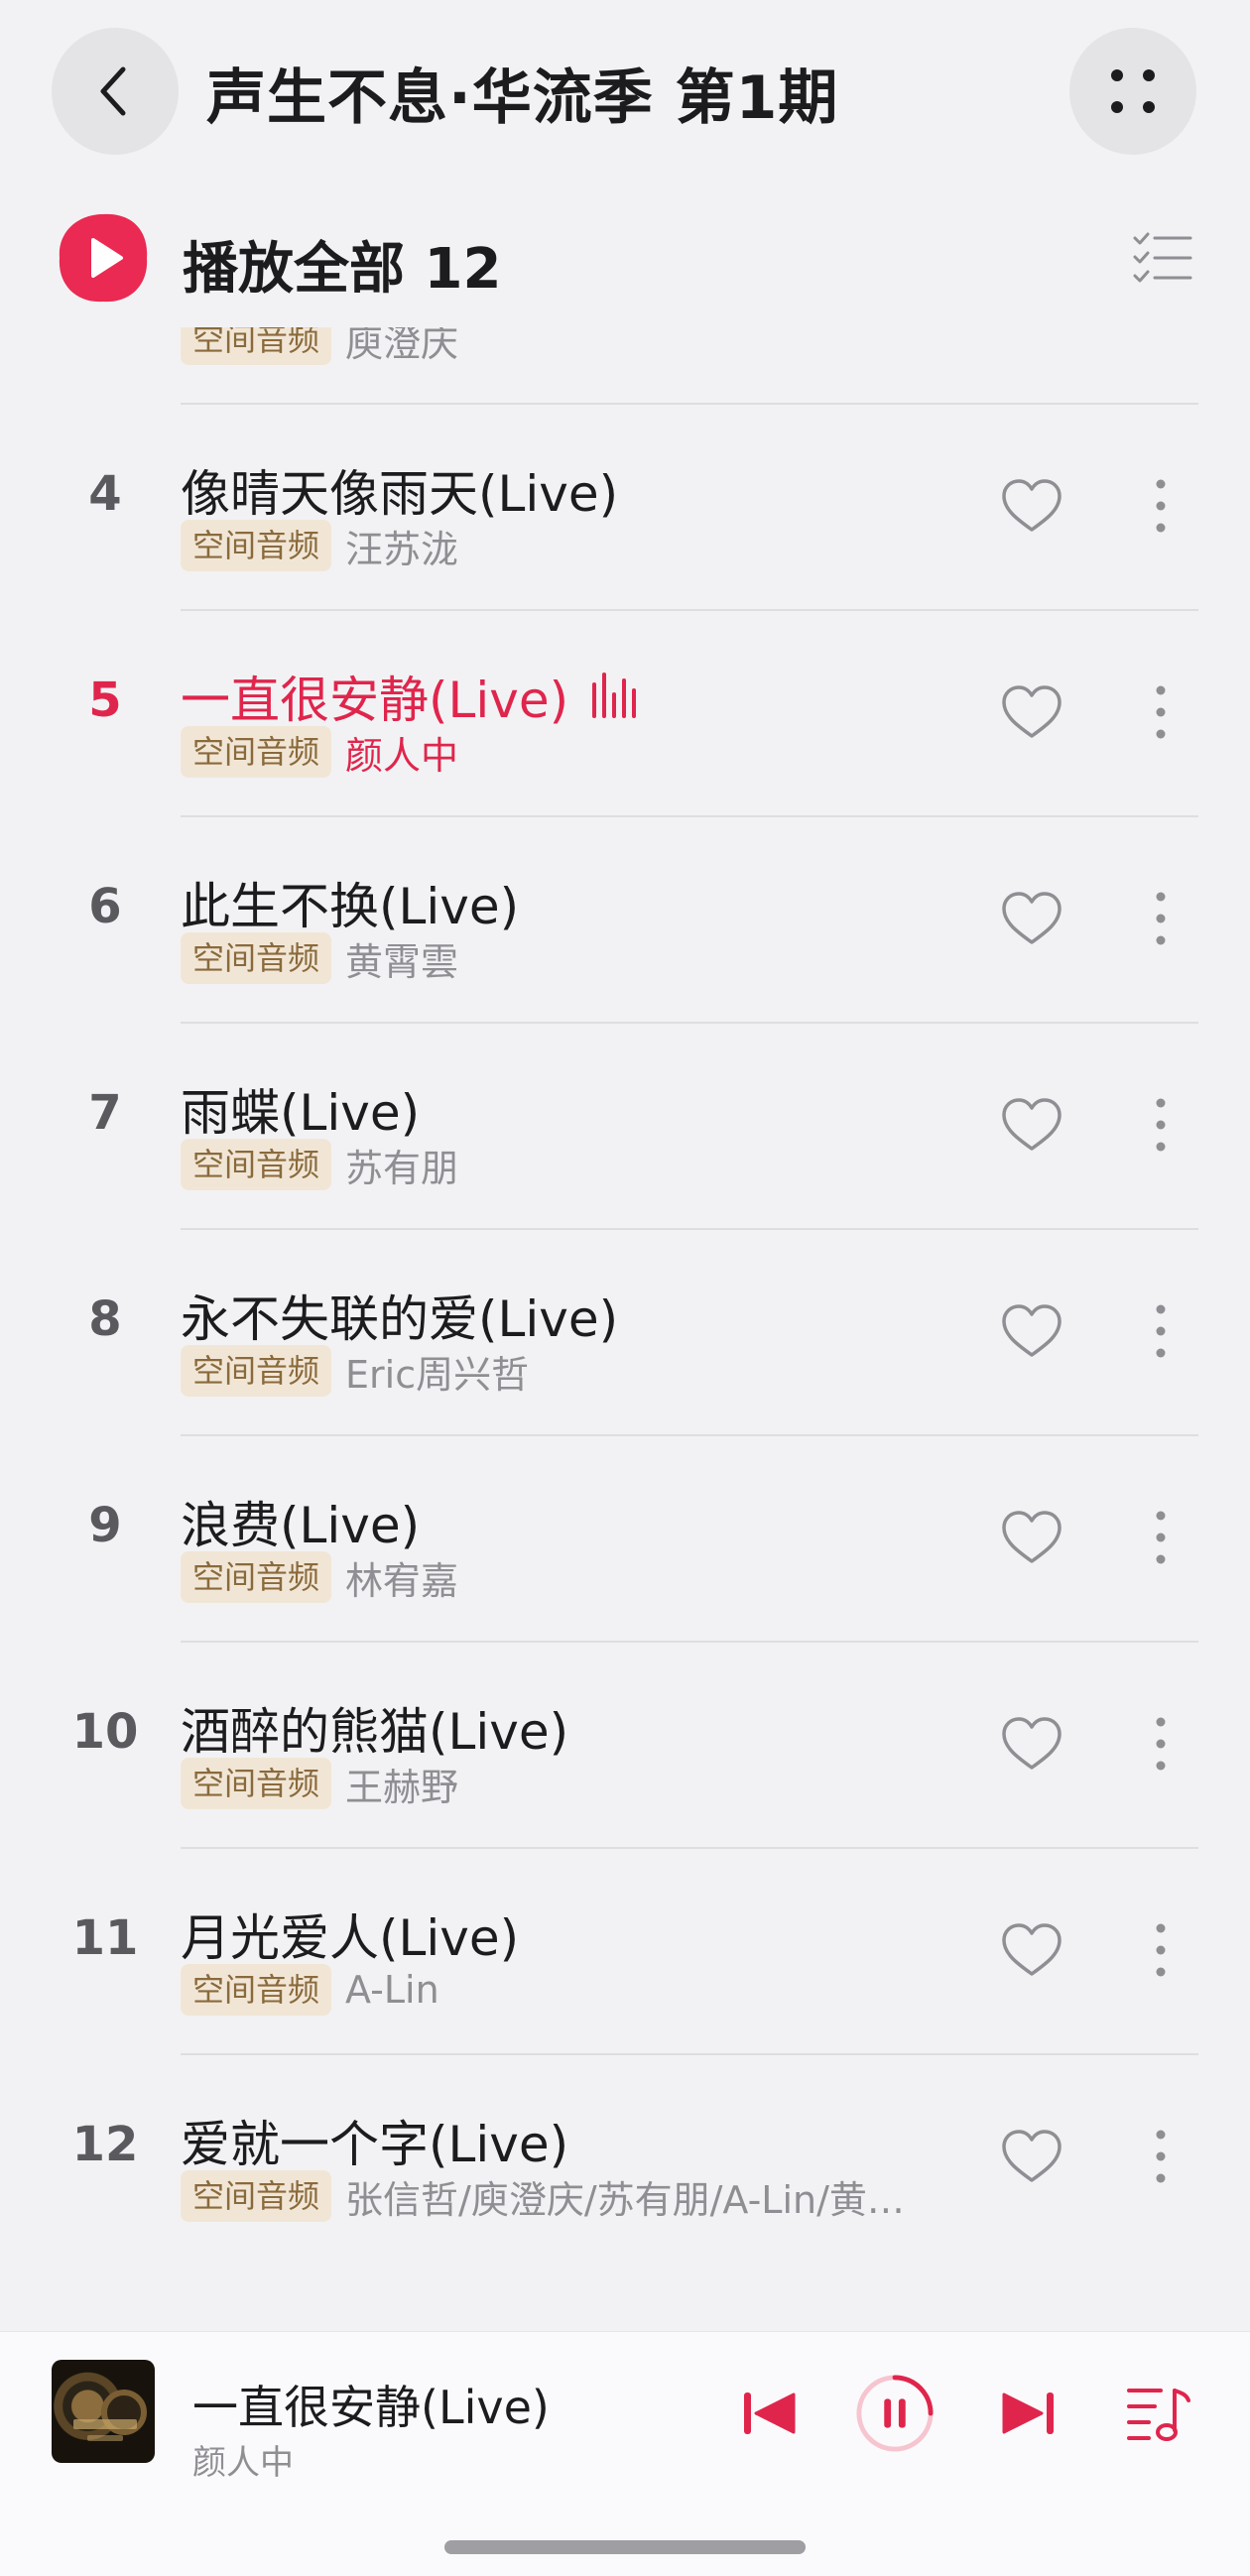 Image resolution: width=1250 pixels, height=2576 pixels. I want to click on song-row: 7 雨蝶(Live) 空间音频 苏有朋, so click(625, 1127).